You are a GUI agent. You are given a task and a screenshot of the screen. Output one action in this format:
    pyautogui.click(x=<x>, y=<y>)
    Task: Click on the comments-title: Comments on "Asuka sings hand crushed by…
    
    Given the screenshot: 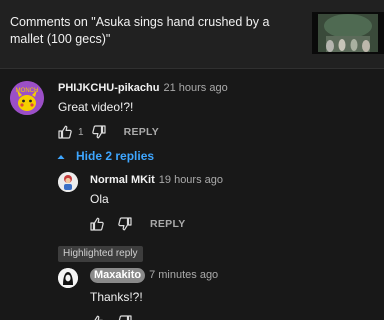 What is the action you would take?
    pyautogui.click(x=140, y=30)
    